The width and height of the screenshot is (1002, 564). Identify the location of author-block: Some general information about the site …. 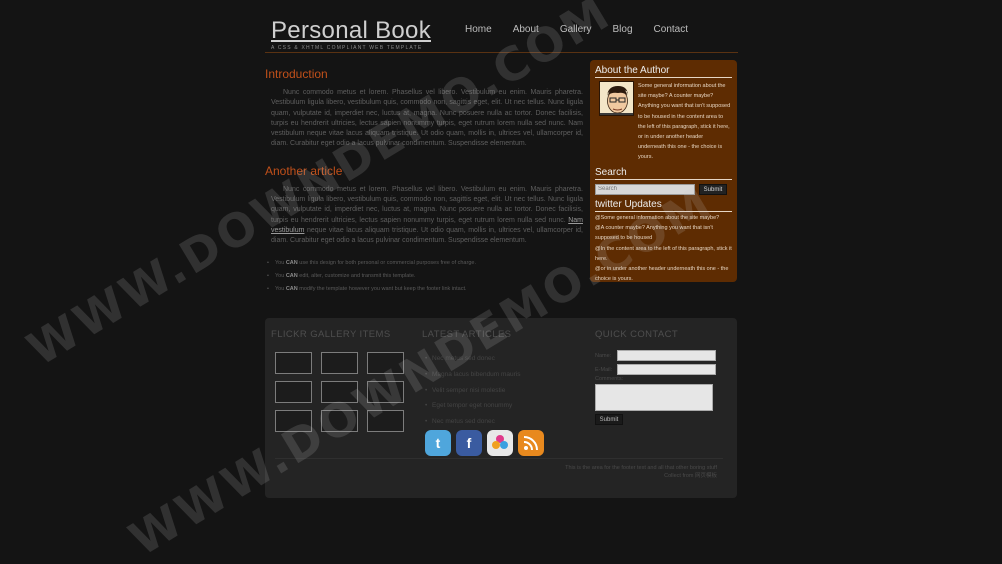
(663, 122).